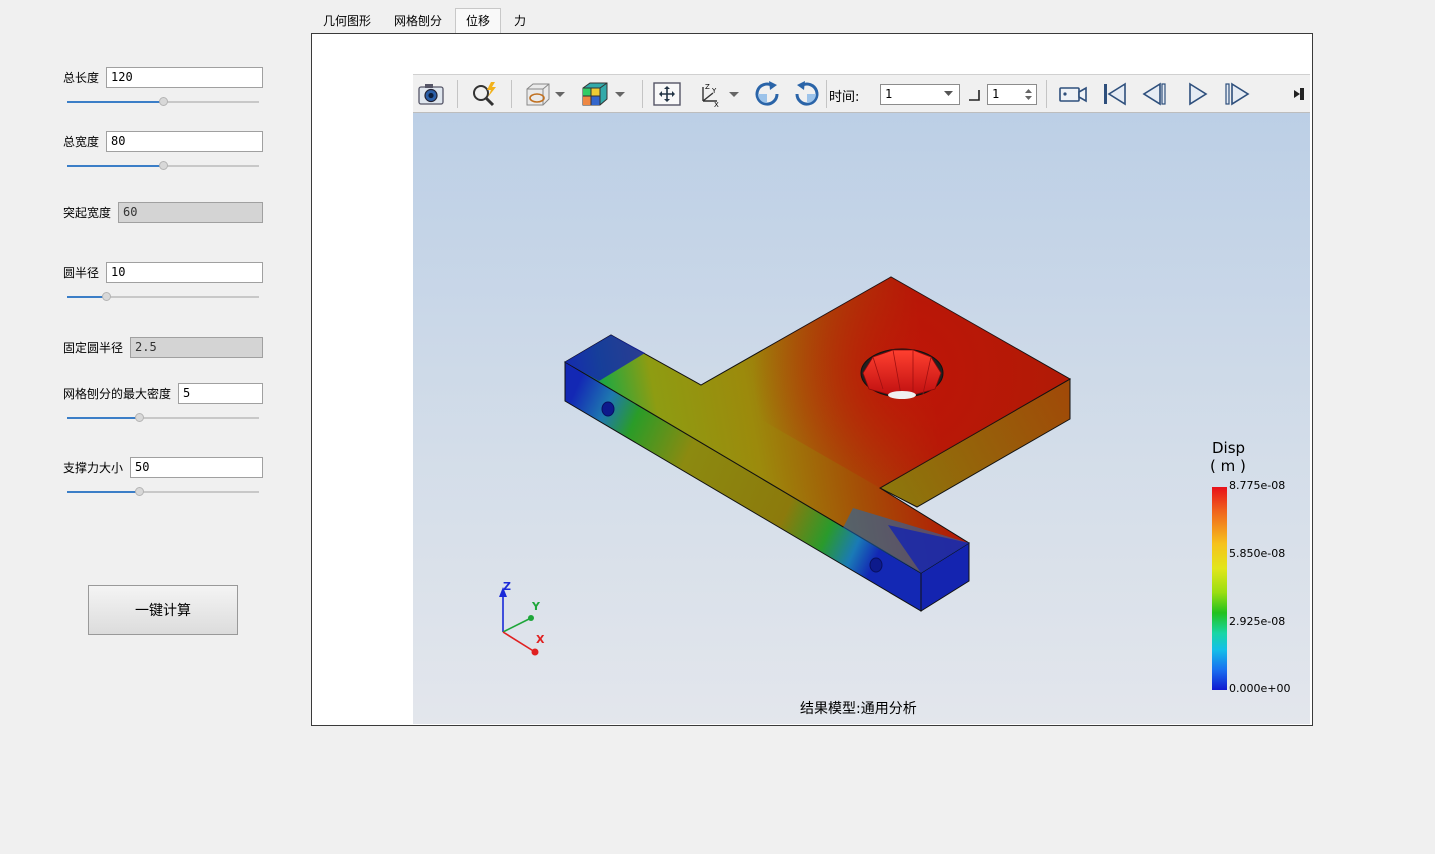 The image size is (1435, 854). What do you see at coordinates (540, 639) in the screenshot?
I see `axis-x-label: X` at bounding box center [540, 639].